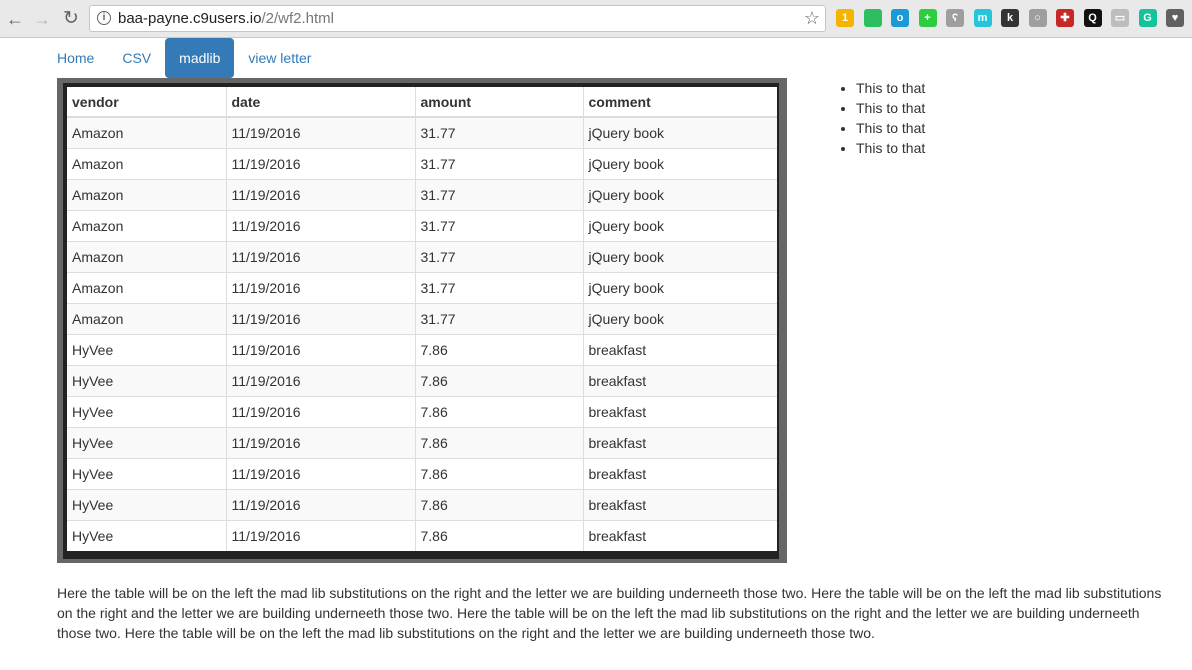 The height and width of the screenshot is (670, 1192). I want to click on back-arrow-icon: ←, so click(15, 19).